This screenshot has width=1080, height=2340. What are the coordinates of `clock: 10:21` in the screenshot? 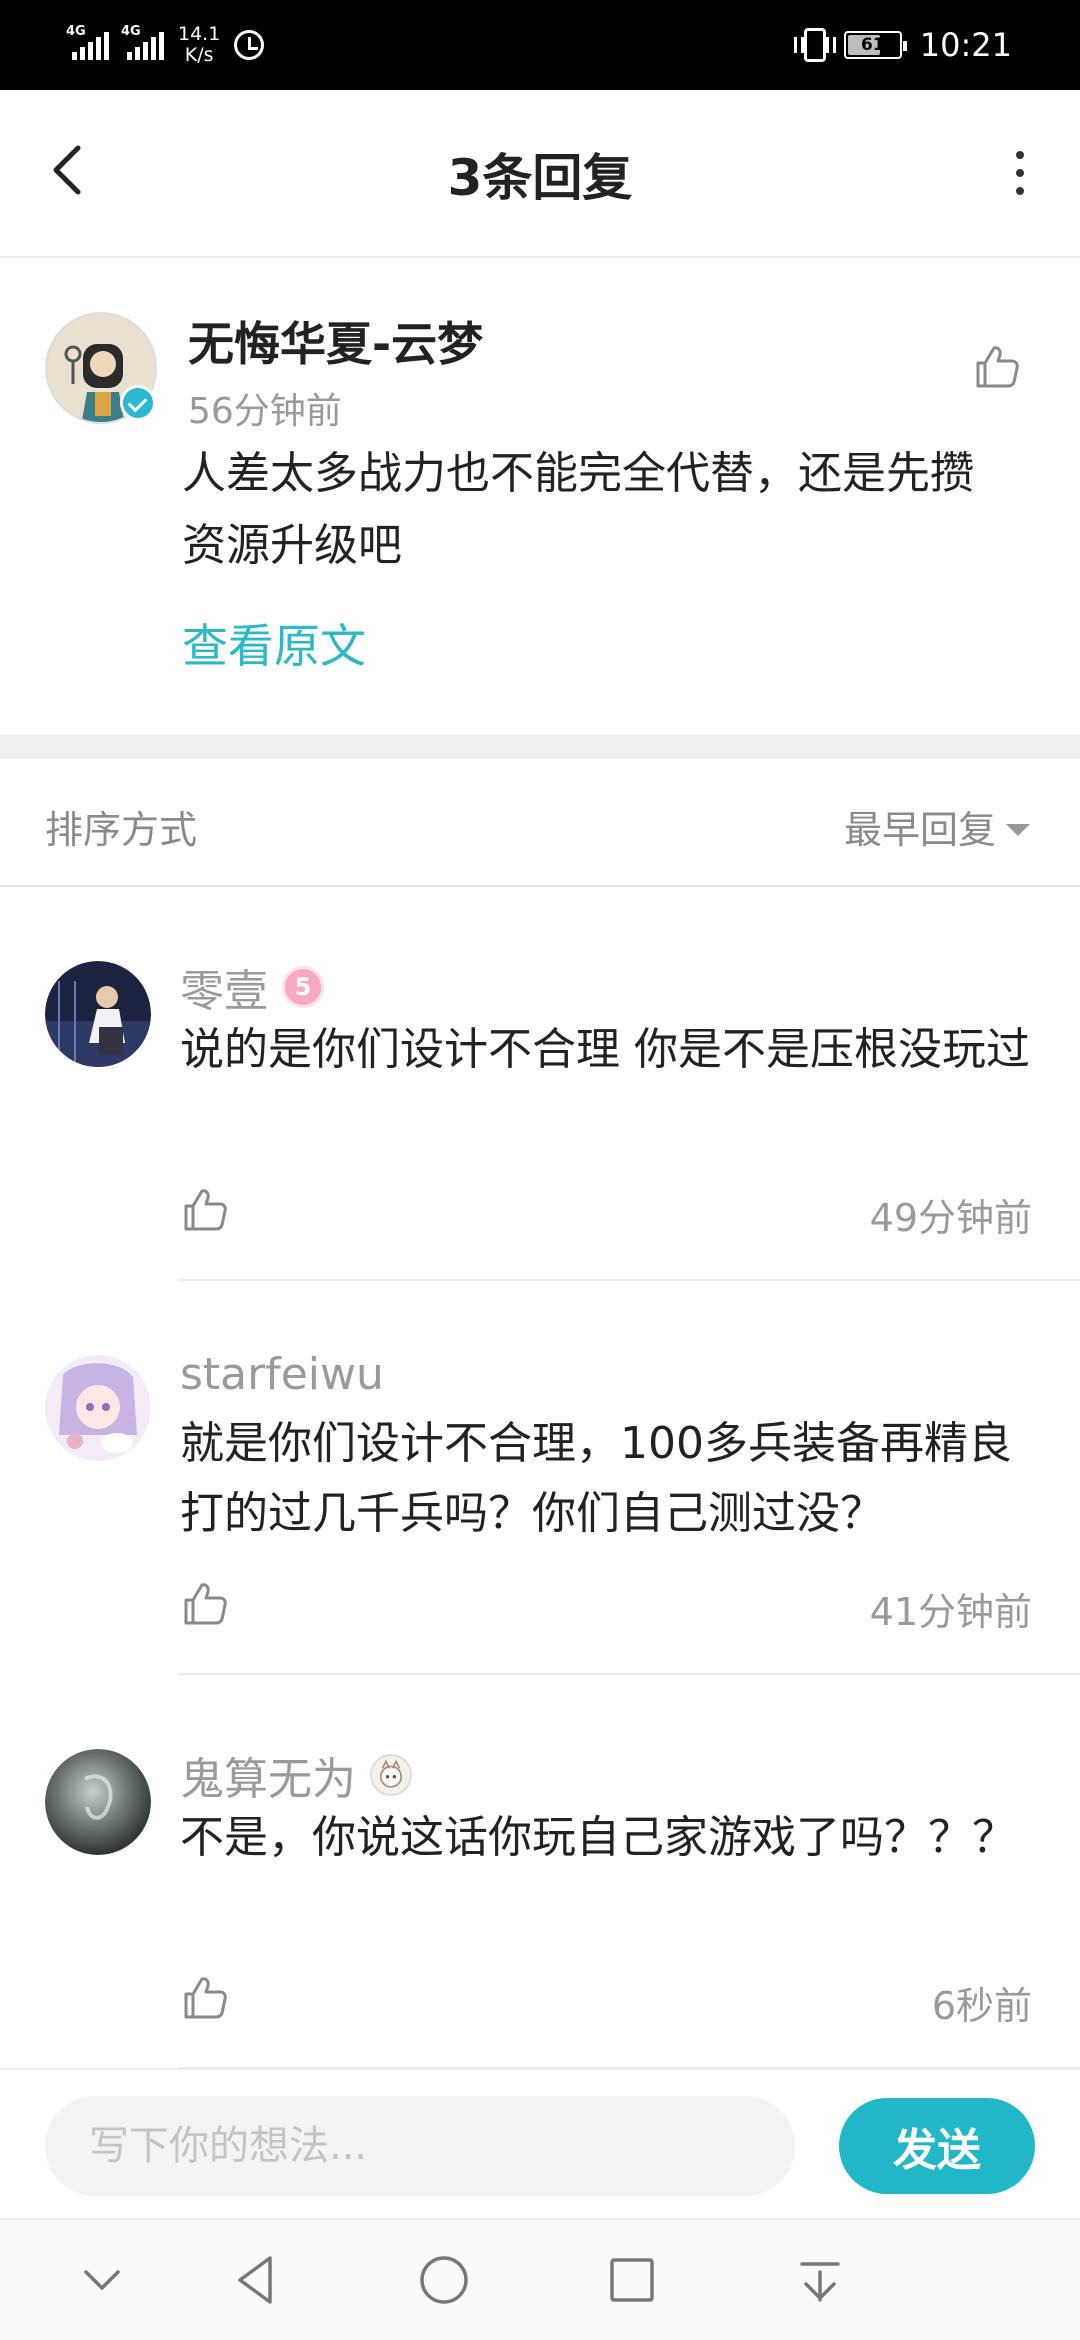 It's located at (965, 45).